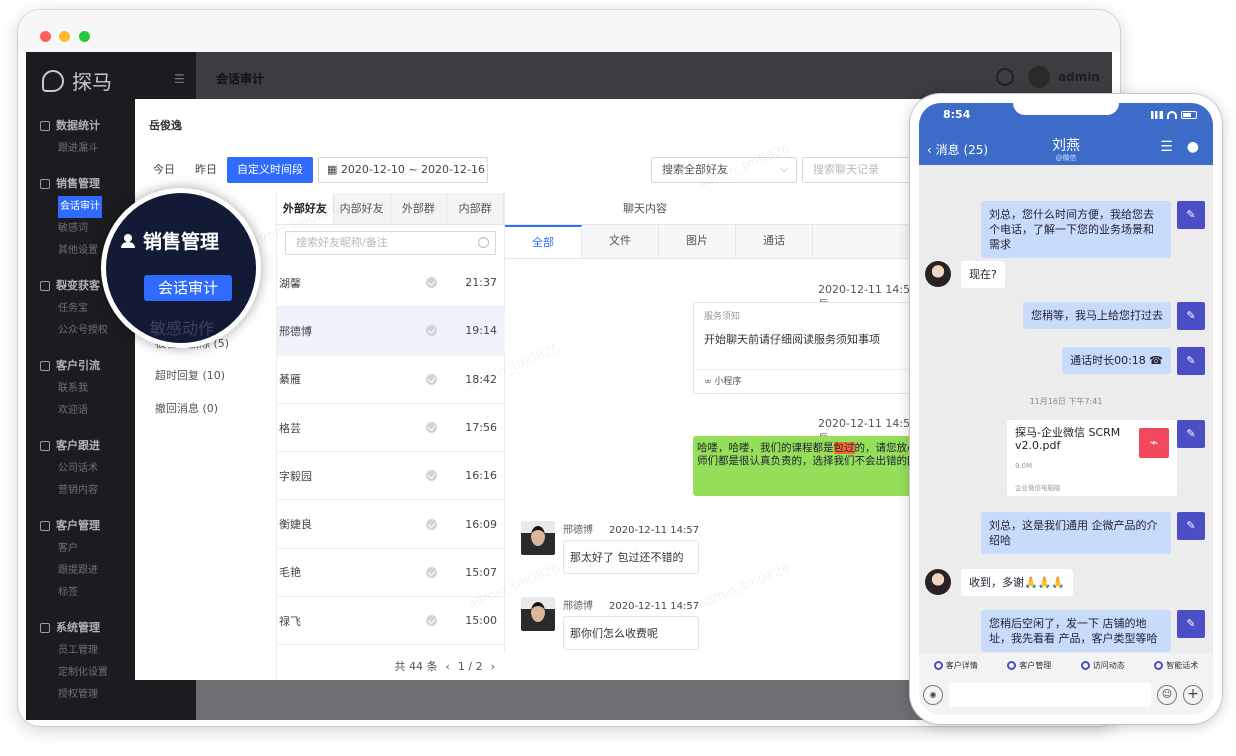  Describe the element at coordinates (774, 241) in the screenshot. I see `tab-calls: 通话` at that location.